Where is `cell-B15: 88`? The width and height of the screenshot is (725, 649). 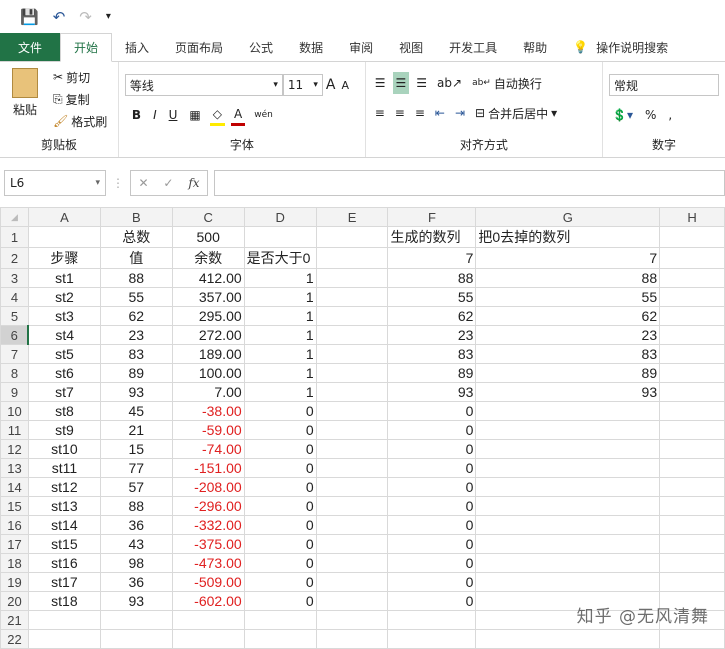 cell-B15: 88 is located at coordinates (136, 506).